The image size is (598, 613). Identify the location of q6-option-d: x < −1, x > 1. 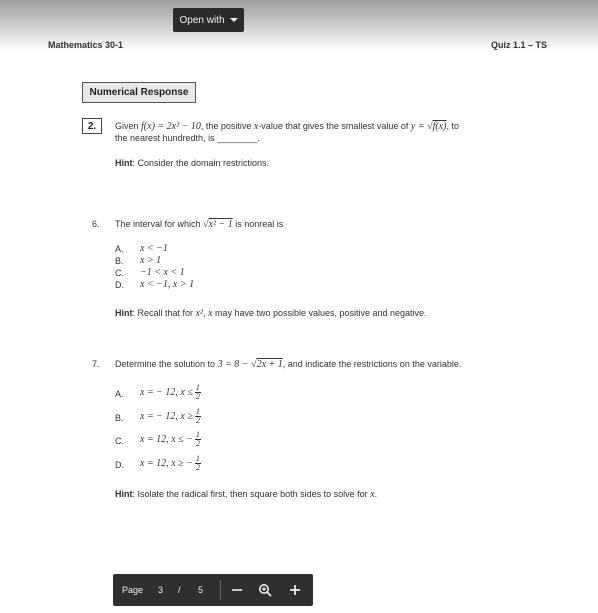
(167, 284).